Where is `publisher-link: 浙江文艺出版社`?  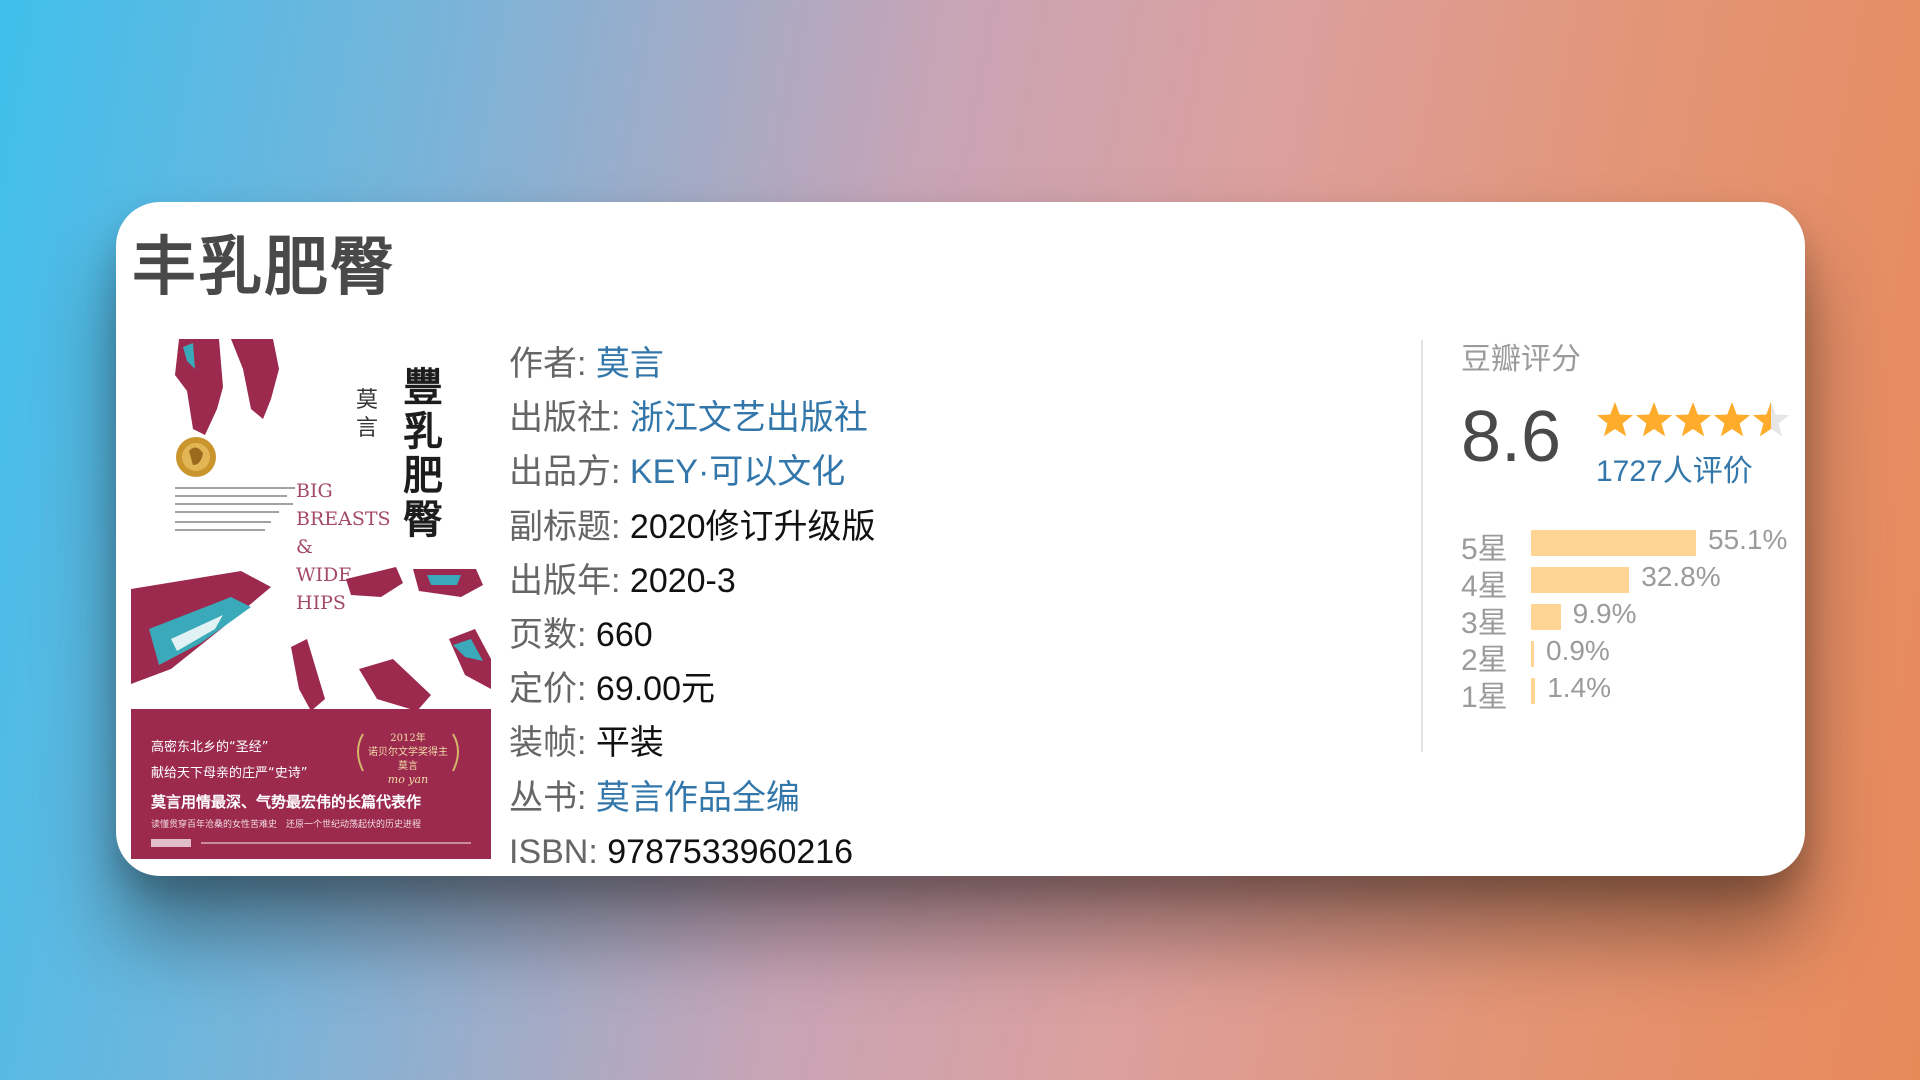
publisher-link: 浙江文艺出版社 is located at coordinates (749, 418).